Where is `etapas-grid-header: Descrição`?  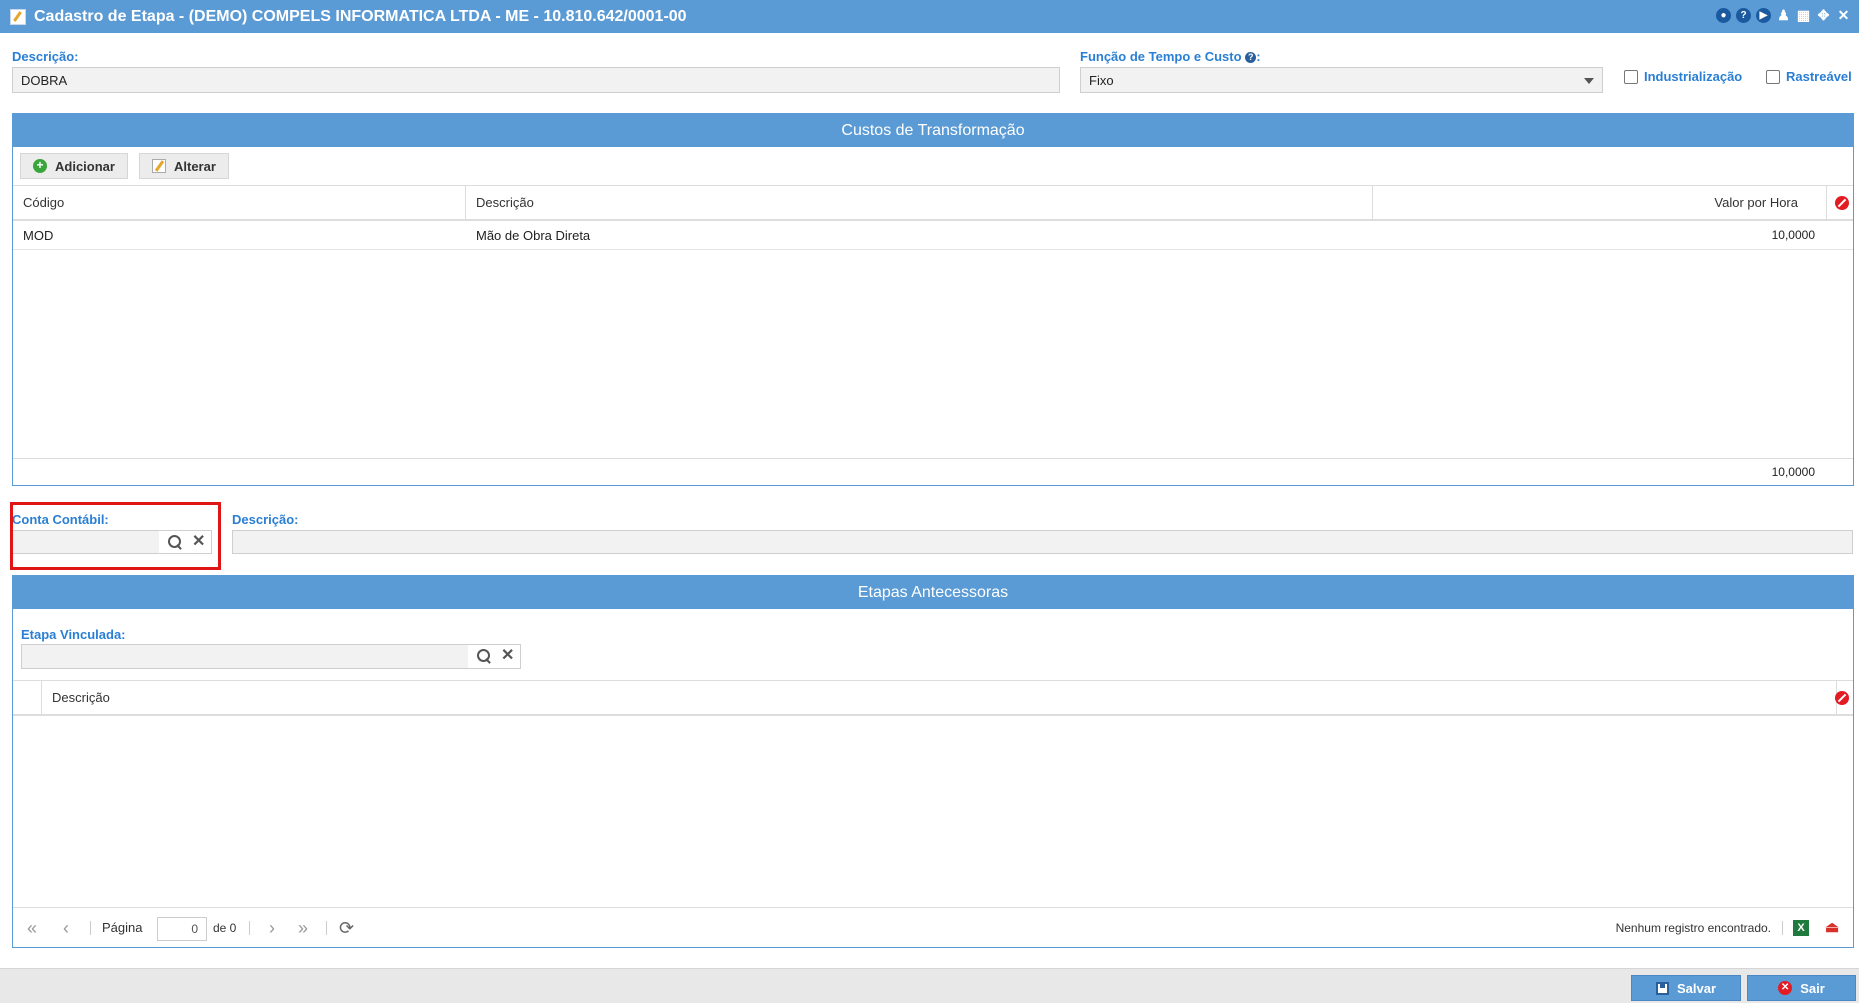
etapas-grid-header: Descrição is located at coordinates (933, 698).